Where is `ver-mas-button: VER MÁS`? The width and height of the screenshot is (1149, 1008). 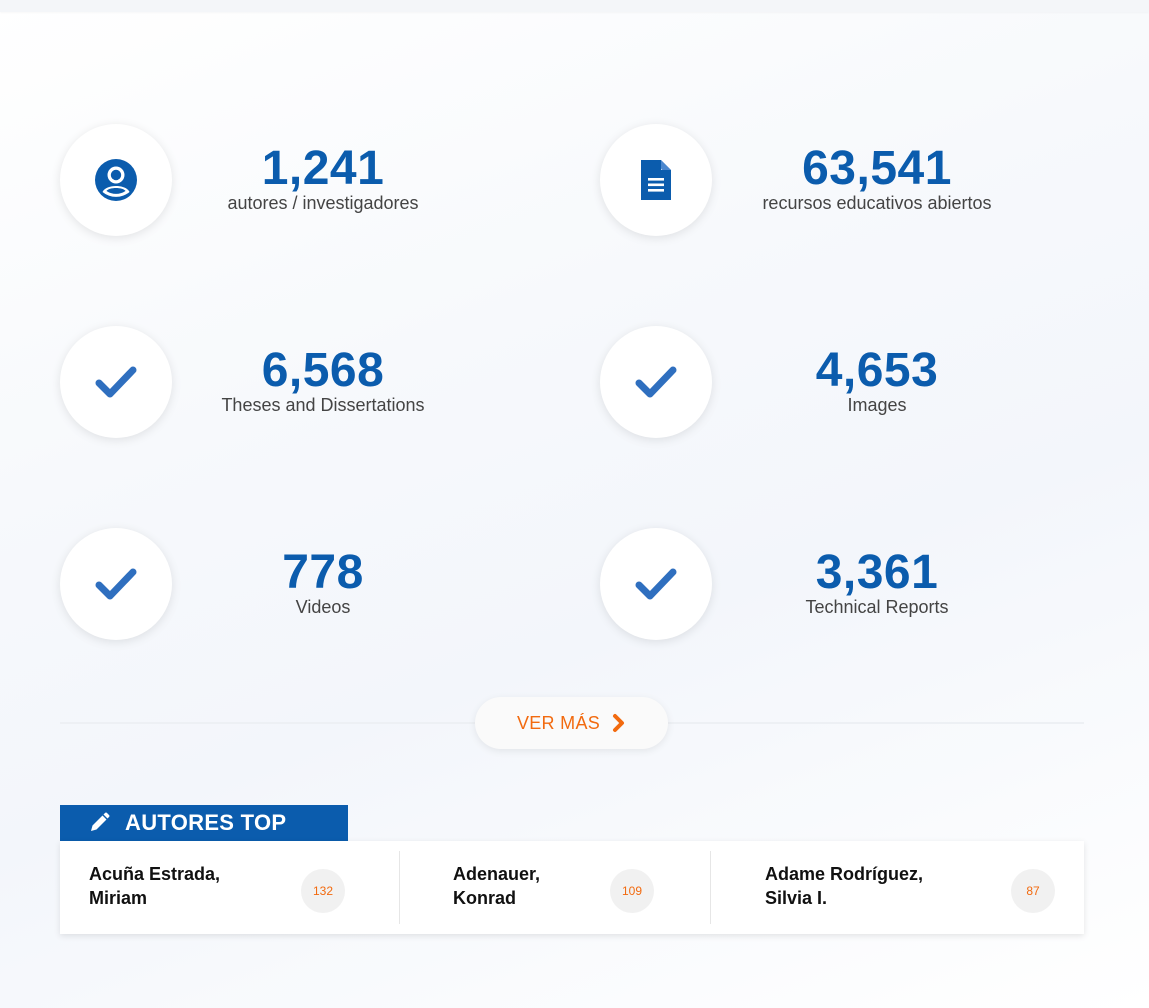
ver-mas-button: VER MÁS is located at coordinates (571, 723).